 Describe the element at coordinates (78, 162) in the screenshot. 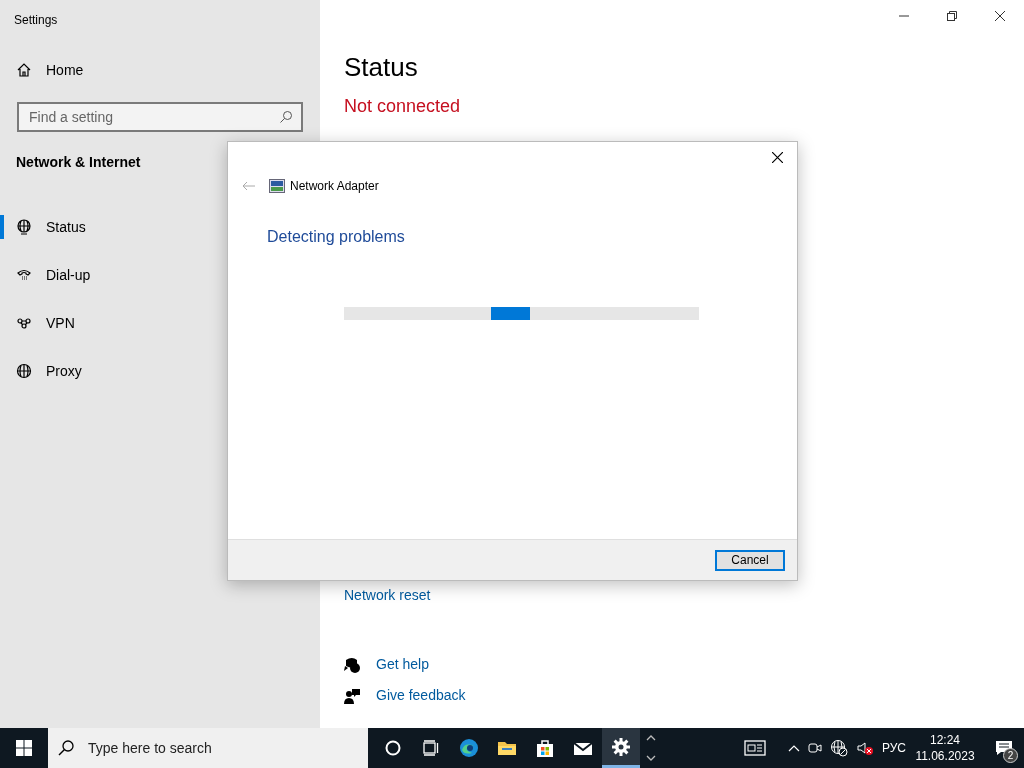

I see `section-heading: Network & Internet` at that location.